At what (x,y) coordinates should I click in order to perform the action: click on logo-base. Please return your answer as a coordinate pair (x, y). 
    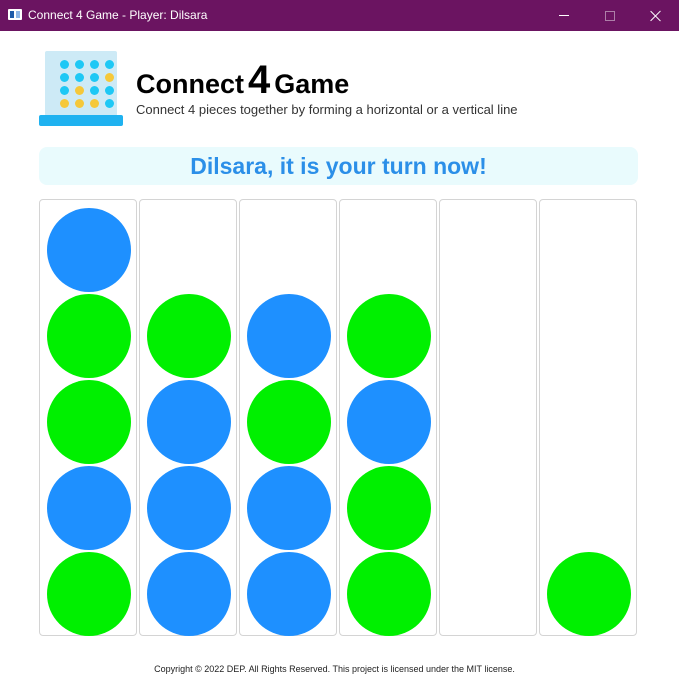
    Looking at the image, I should click on (81, 120).